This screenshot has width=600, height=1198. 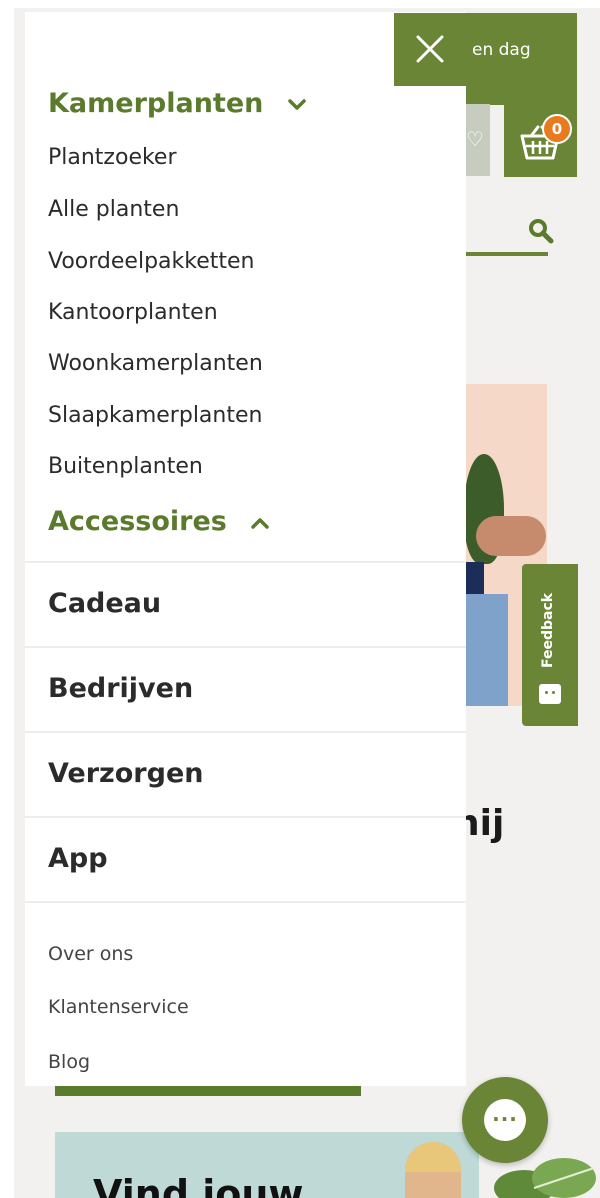 I want to click on wishlist-button: ♡, so click(x=478, y=140).